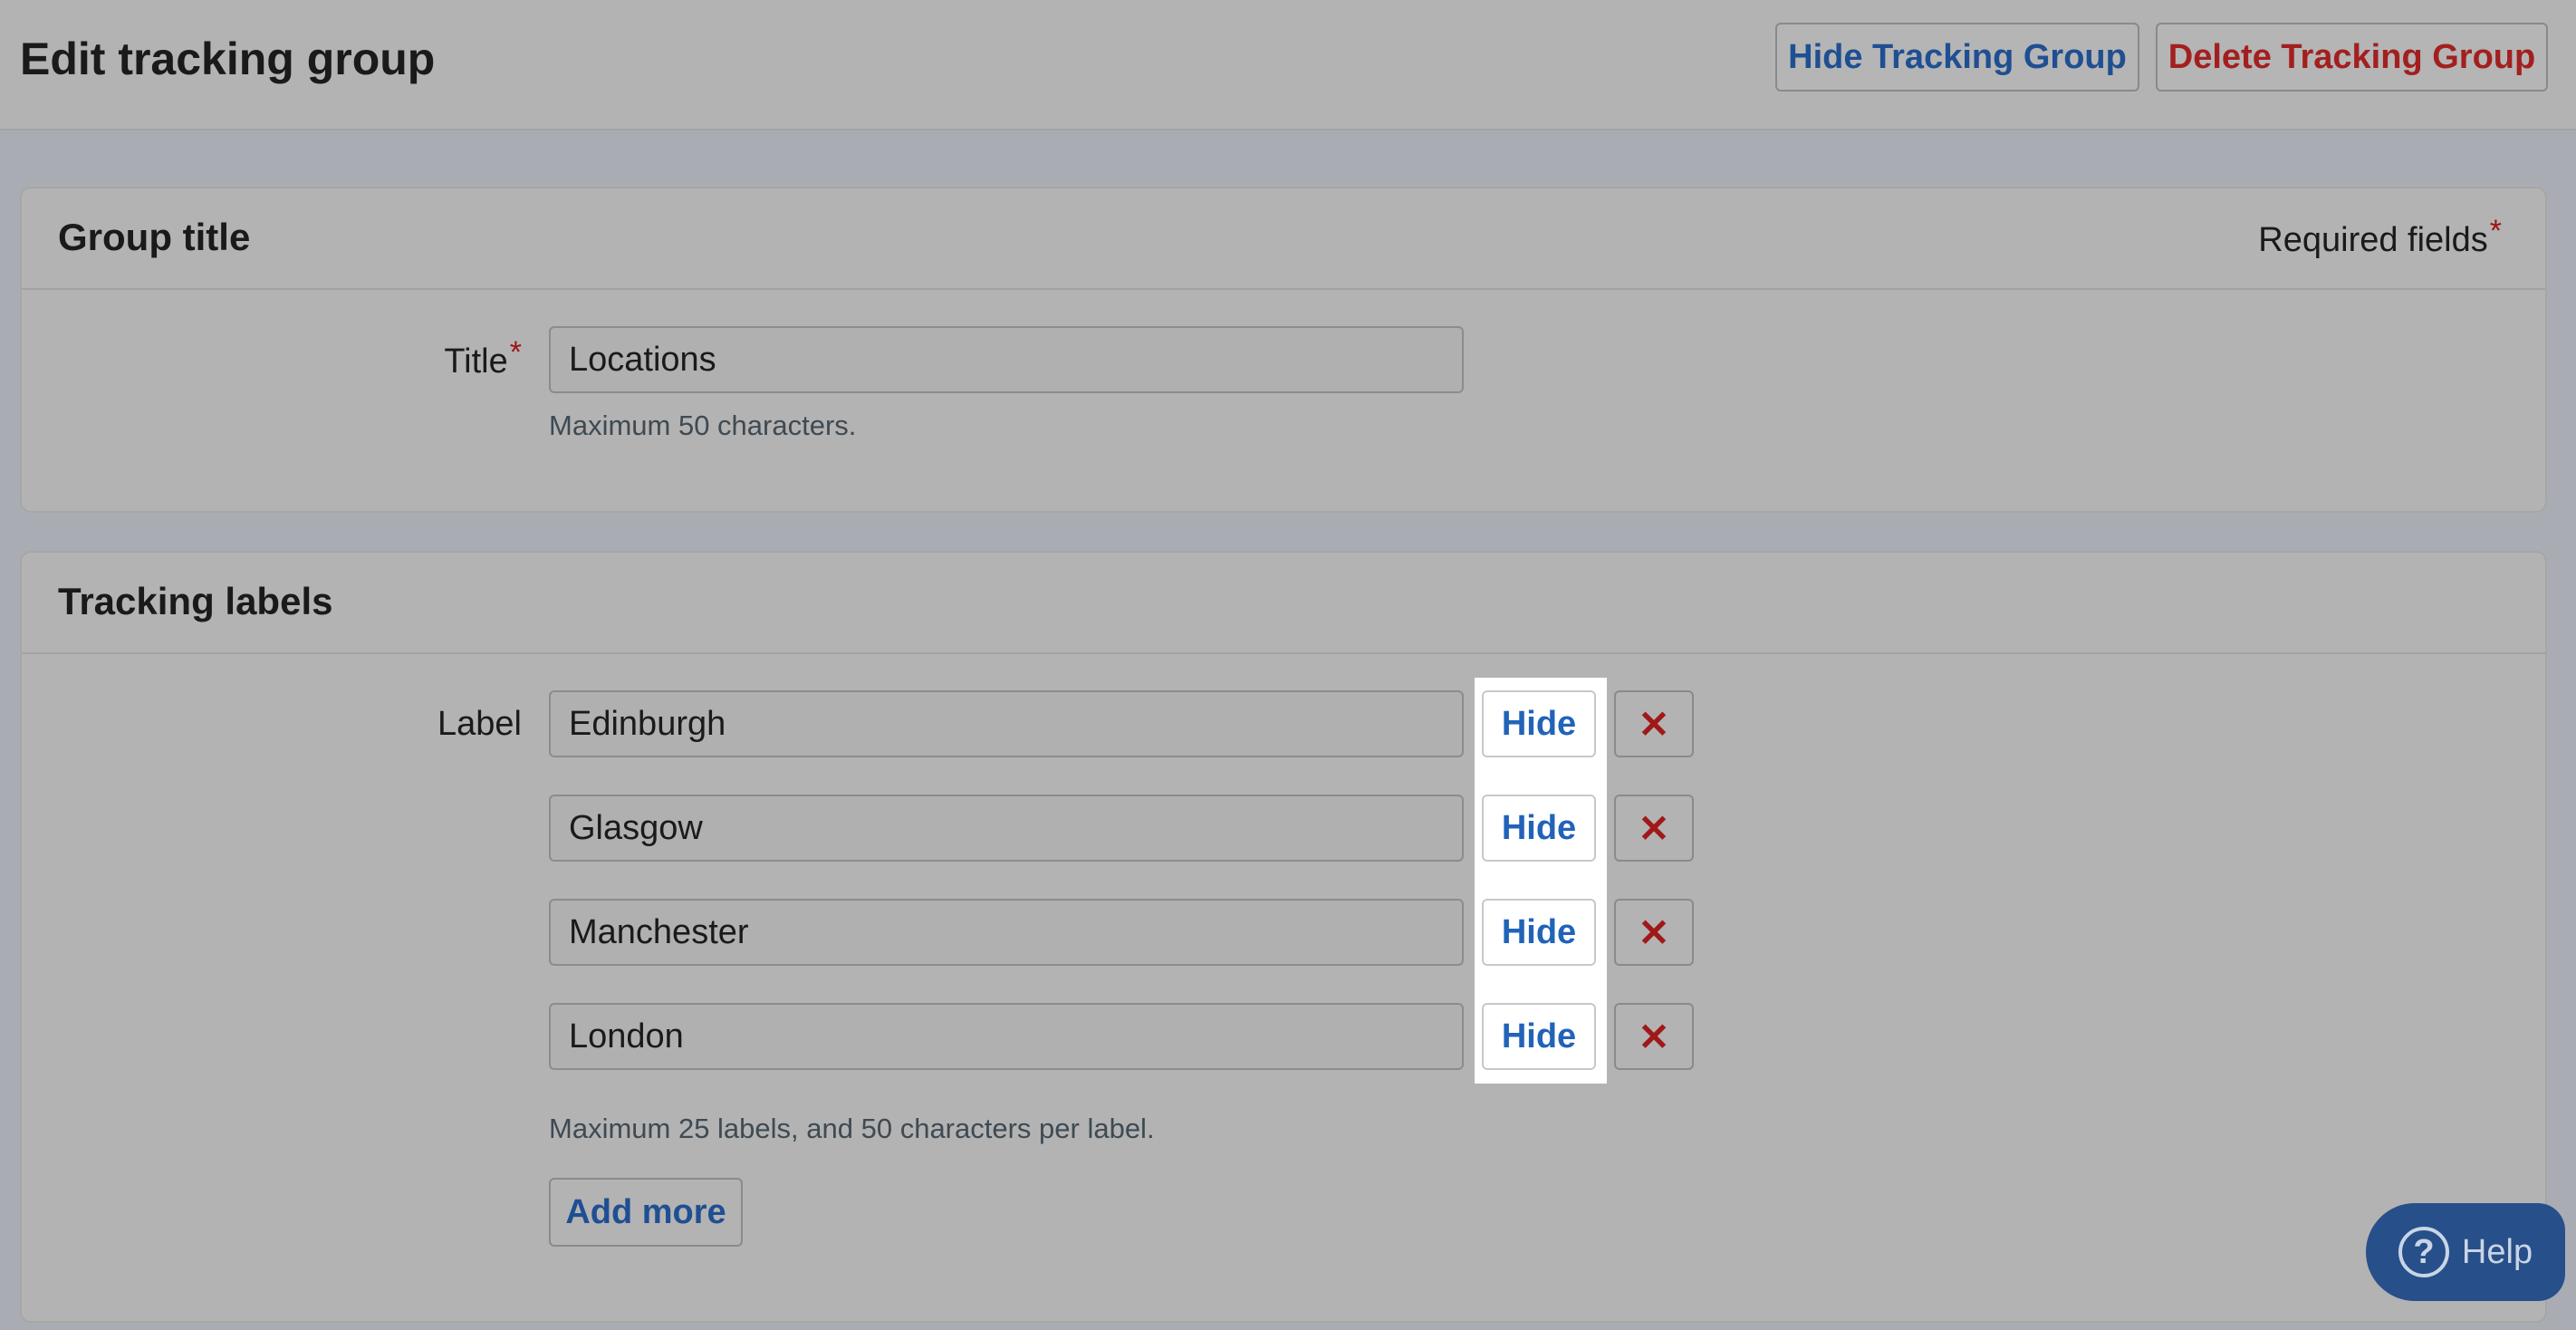  What do you see at coordinates (646, 1212) in the screenshot?
I see `add-more-button: Add more` at bounding box center [646, 1212].